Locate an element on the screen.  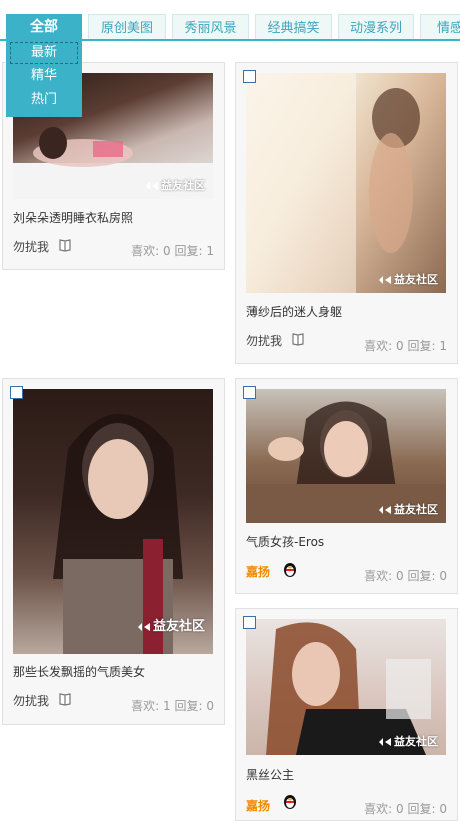
tab-emotion: 情感 is located at coordinates (440, 27).